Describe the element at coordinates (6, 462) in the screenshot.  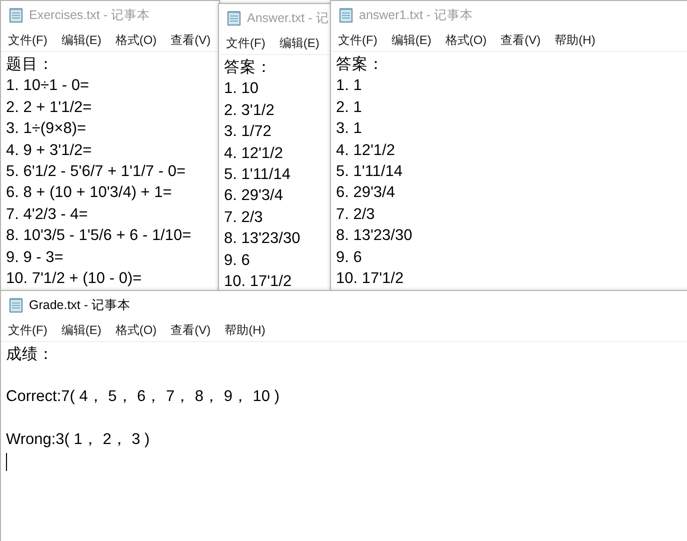
I see `text-cursor` at that location.